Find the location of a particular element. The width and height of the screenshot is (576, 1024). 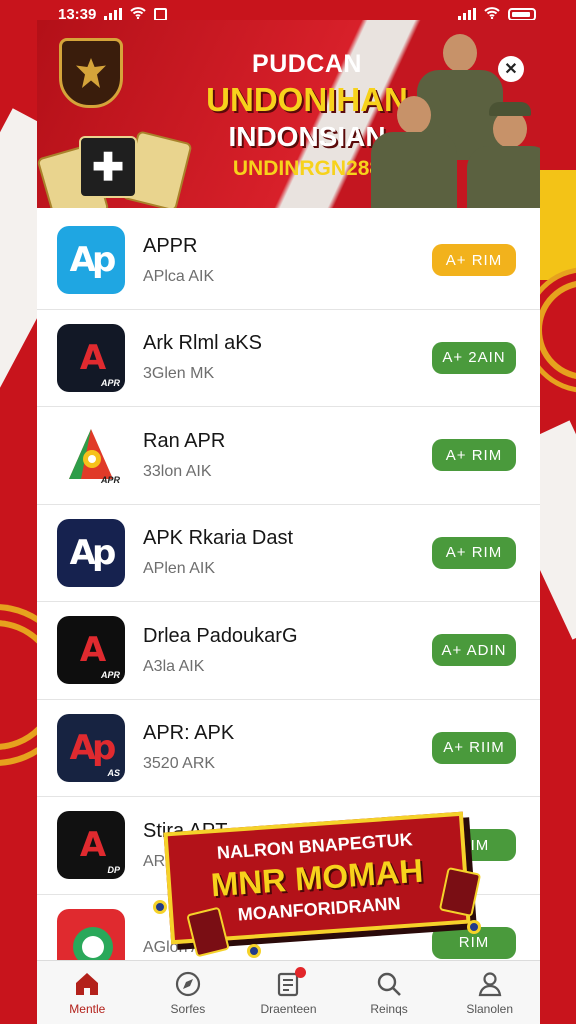

app-meta: APPR APlca AIK is located at coordinates (287, 260).